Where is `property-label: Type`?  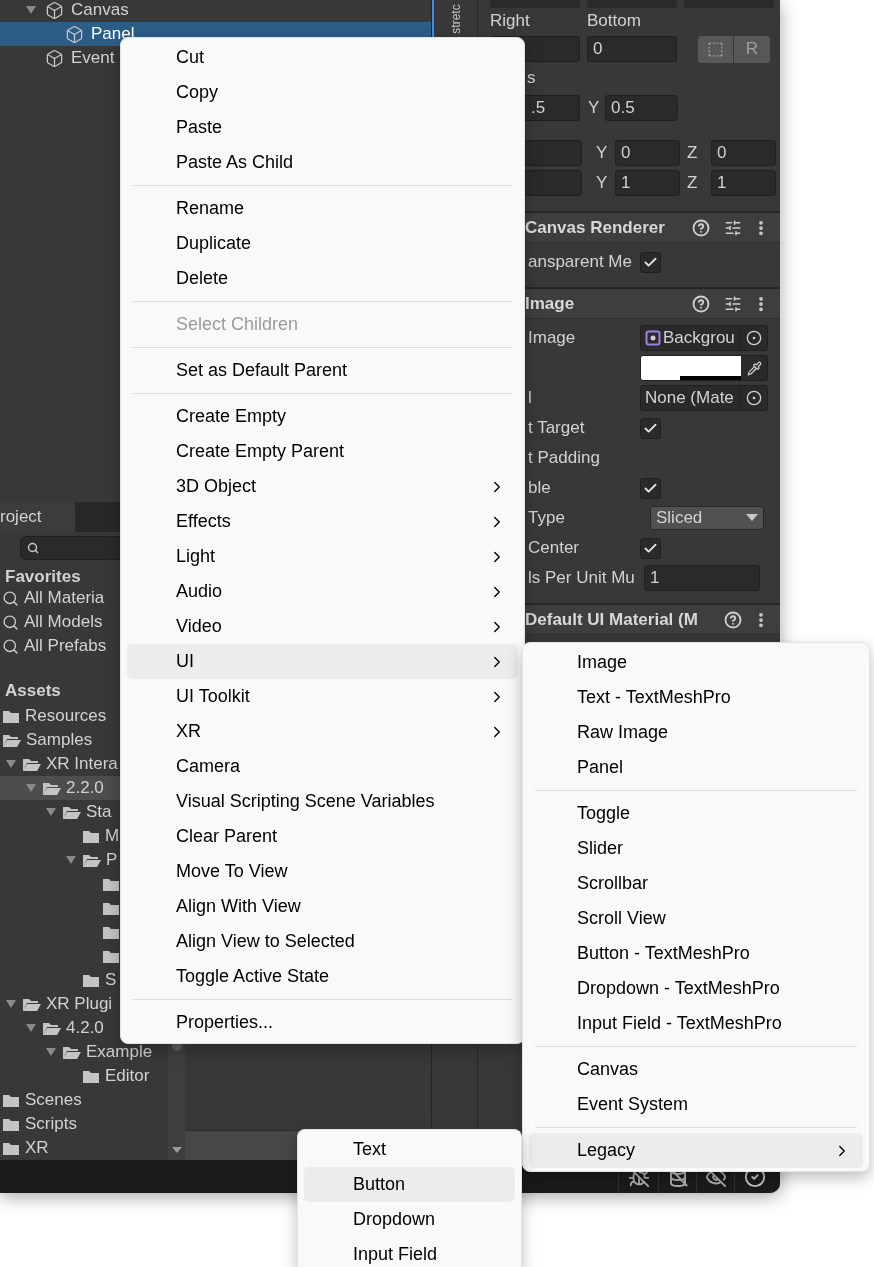 property-label: Type is located at coordinates (547, 518).